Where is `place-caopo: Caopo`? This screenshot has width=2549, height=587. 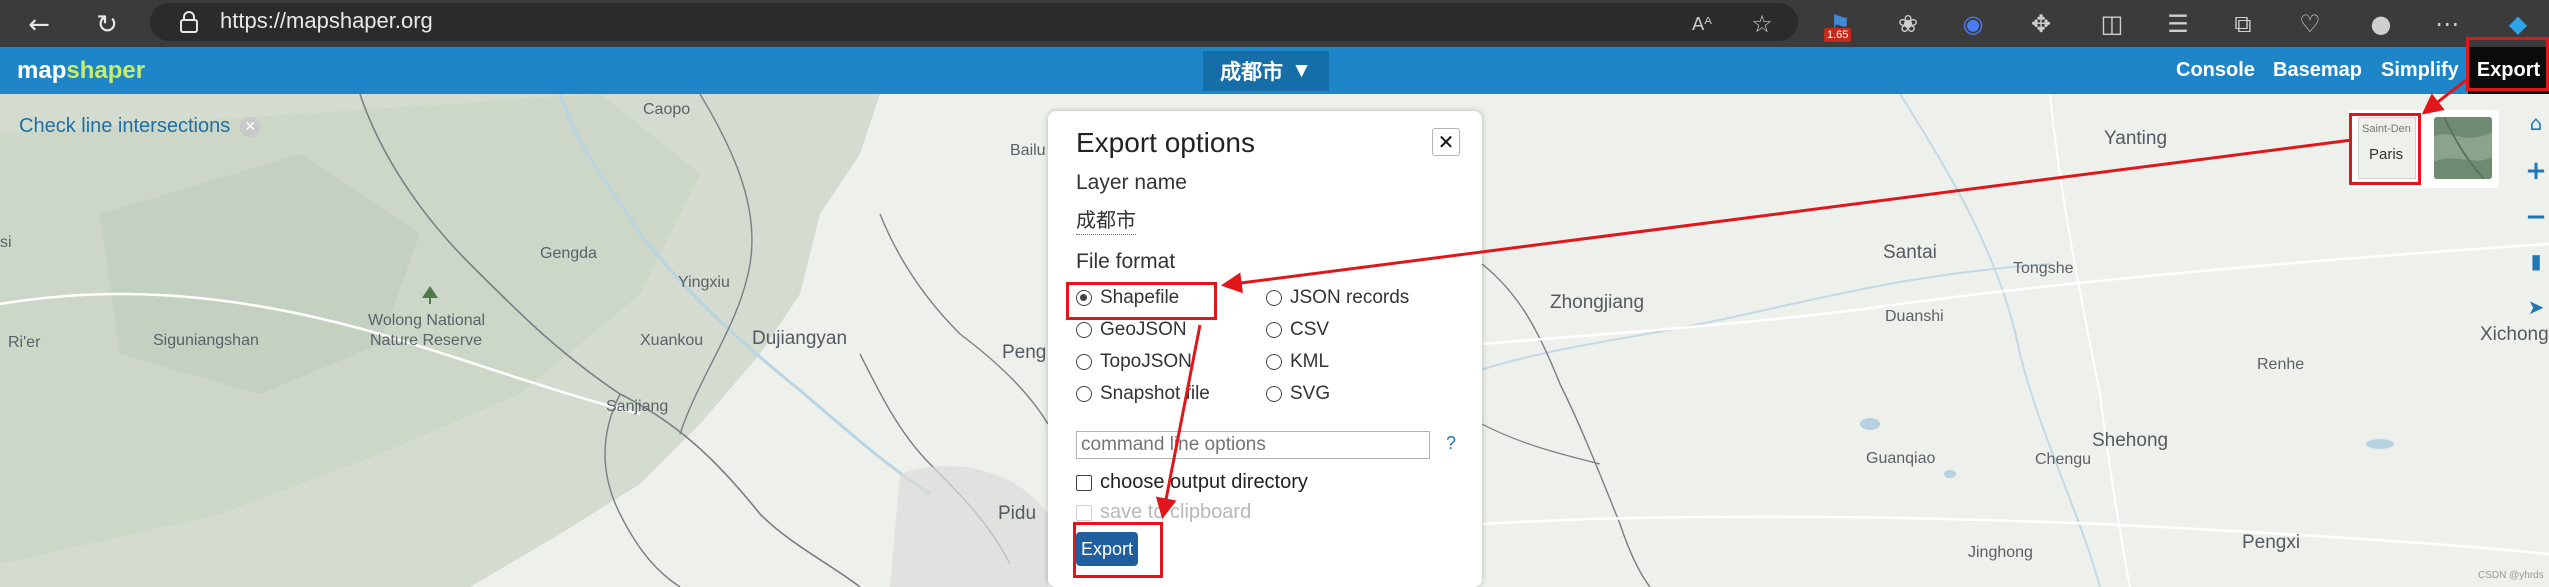
place-caopo: Caopo is located at coordinates (667, 109).